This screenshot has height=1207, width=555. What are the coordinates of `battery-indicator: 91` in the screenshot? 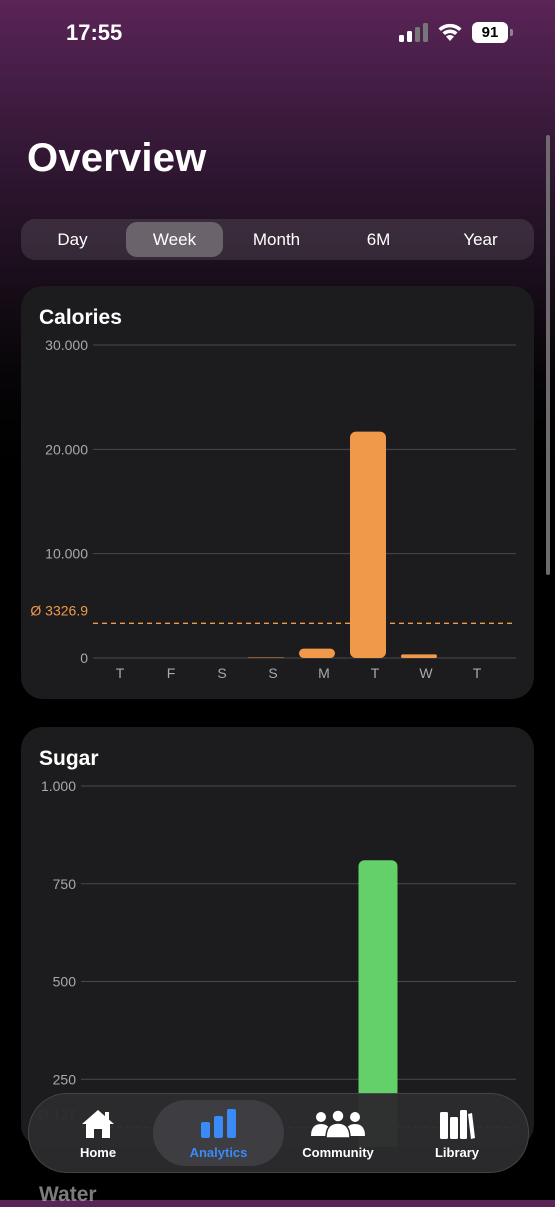 It's located at (493, 32).